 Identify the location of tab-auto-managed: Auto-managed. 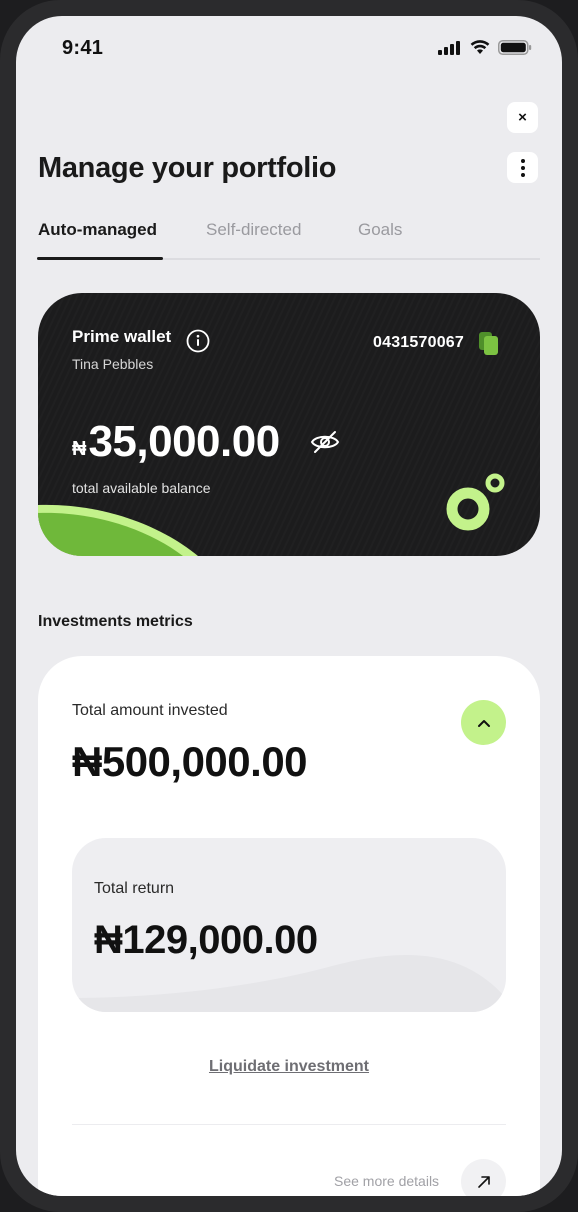
(97, 230).